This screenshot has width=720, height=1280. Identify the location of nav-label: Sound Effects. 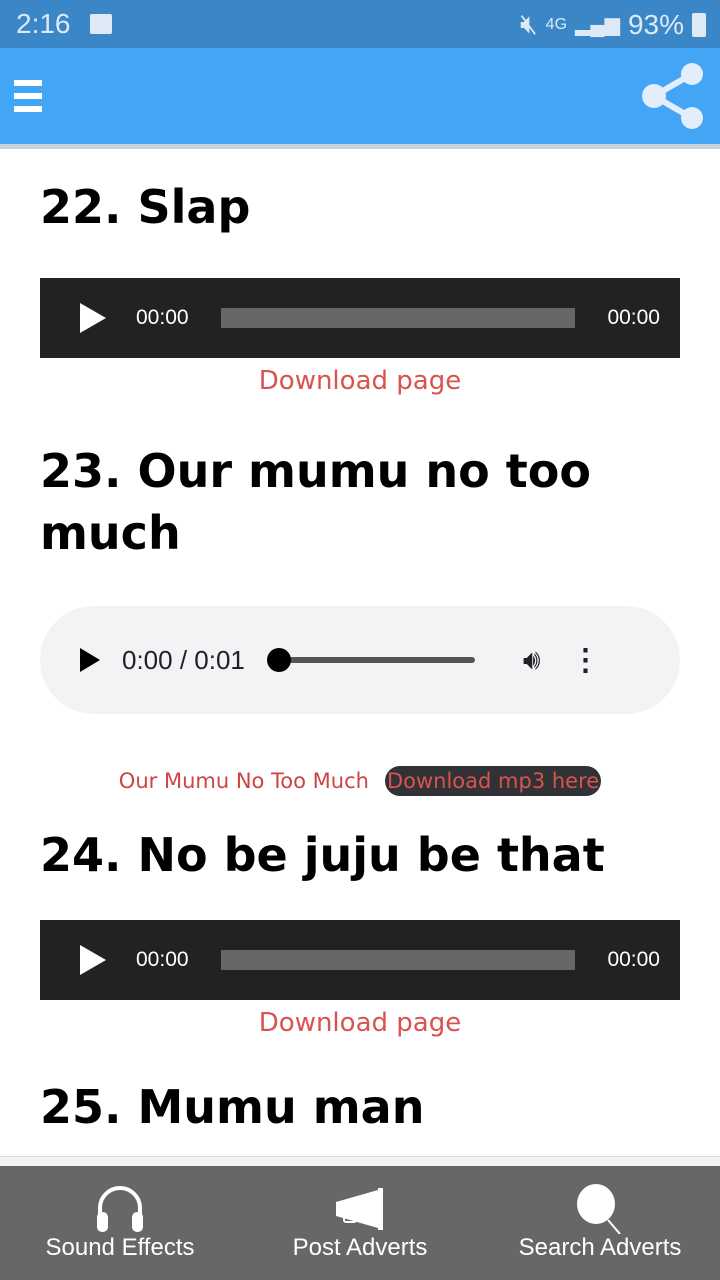
(120, 1247).